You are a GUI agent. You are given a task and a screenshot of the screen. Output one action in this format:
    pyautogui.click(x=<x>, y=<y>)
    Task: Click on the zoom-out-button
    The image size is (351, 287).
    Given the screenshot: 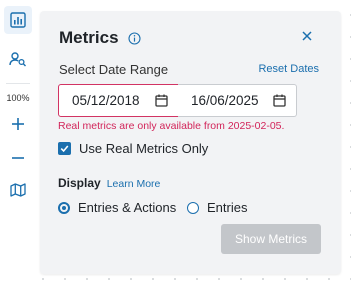 What is the action you would take?
    pyautogui.click(x=18, y=158)
    